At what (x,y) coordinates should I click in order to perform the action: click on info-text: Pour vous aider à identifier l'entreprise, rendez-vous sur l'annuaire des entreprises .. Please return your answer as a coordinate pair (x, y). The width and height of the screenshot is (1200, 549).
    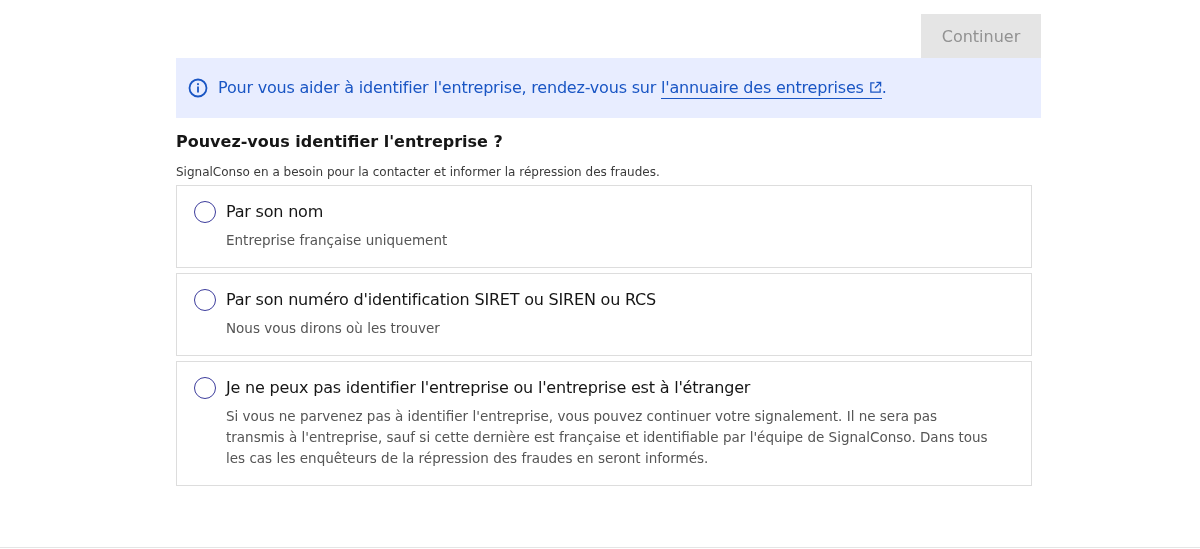
    Looking at the image, I should click on (552, 88).